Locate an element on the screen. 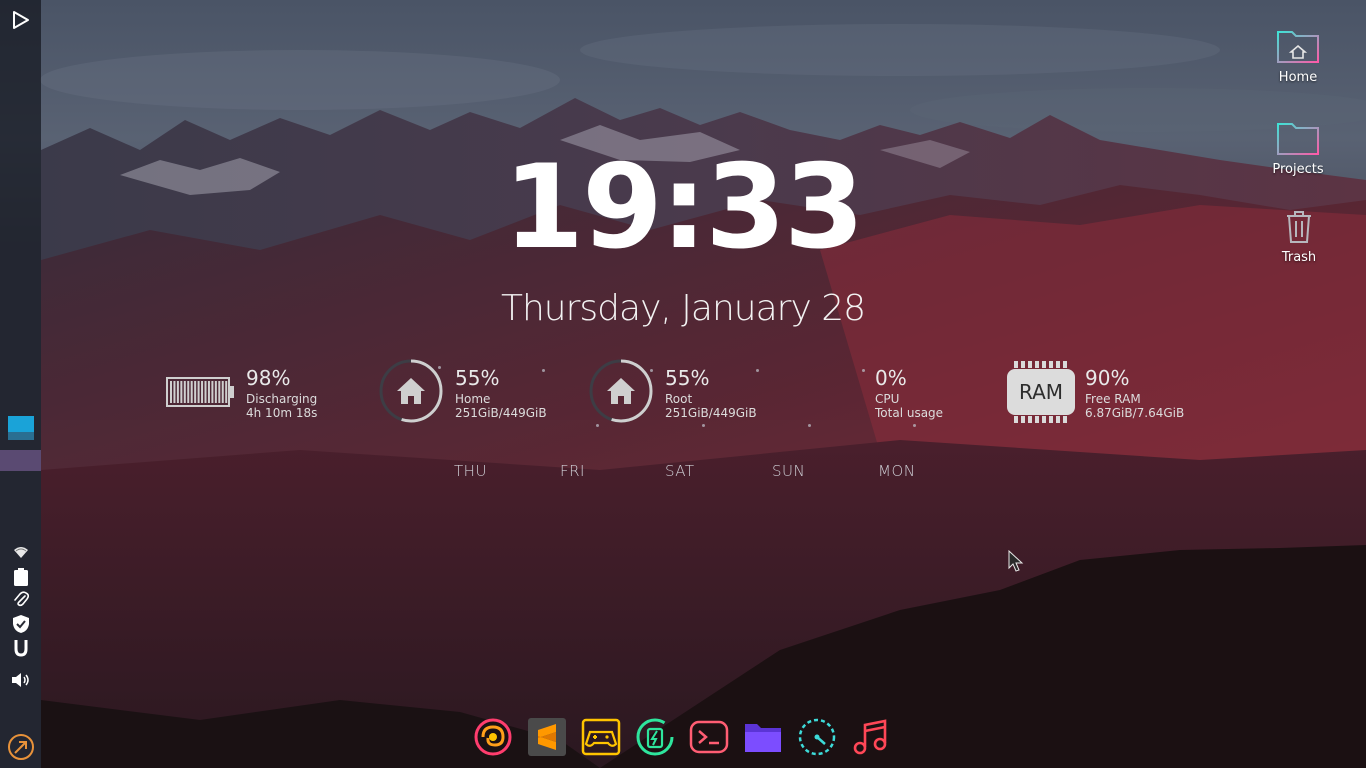 The width and height of the screenshot is (1366, 768). browser-swirl-icon is located at coordinates (493, 737).